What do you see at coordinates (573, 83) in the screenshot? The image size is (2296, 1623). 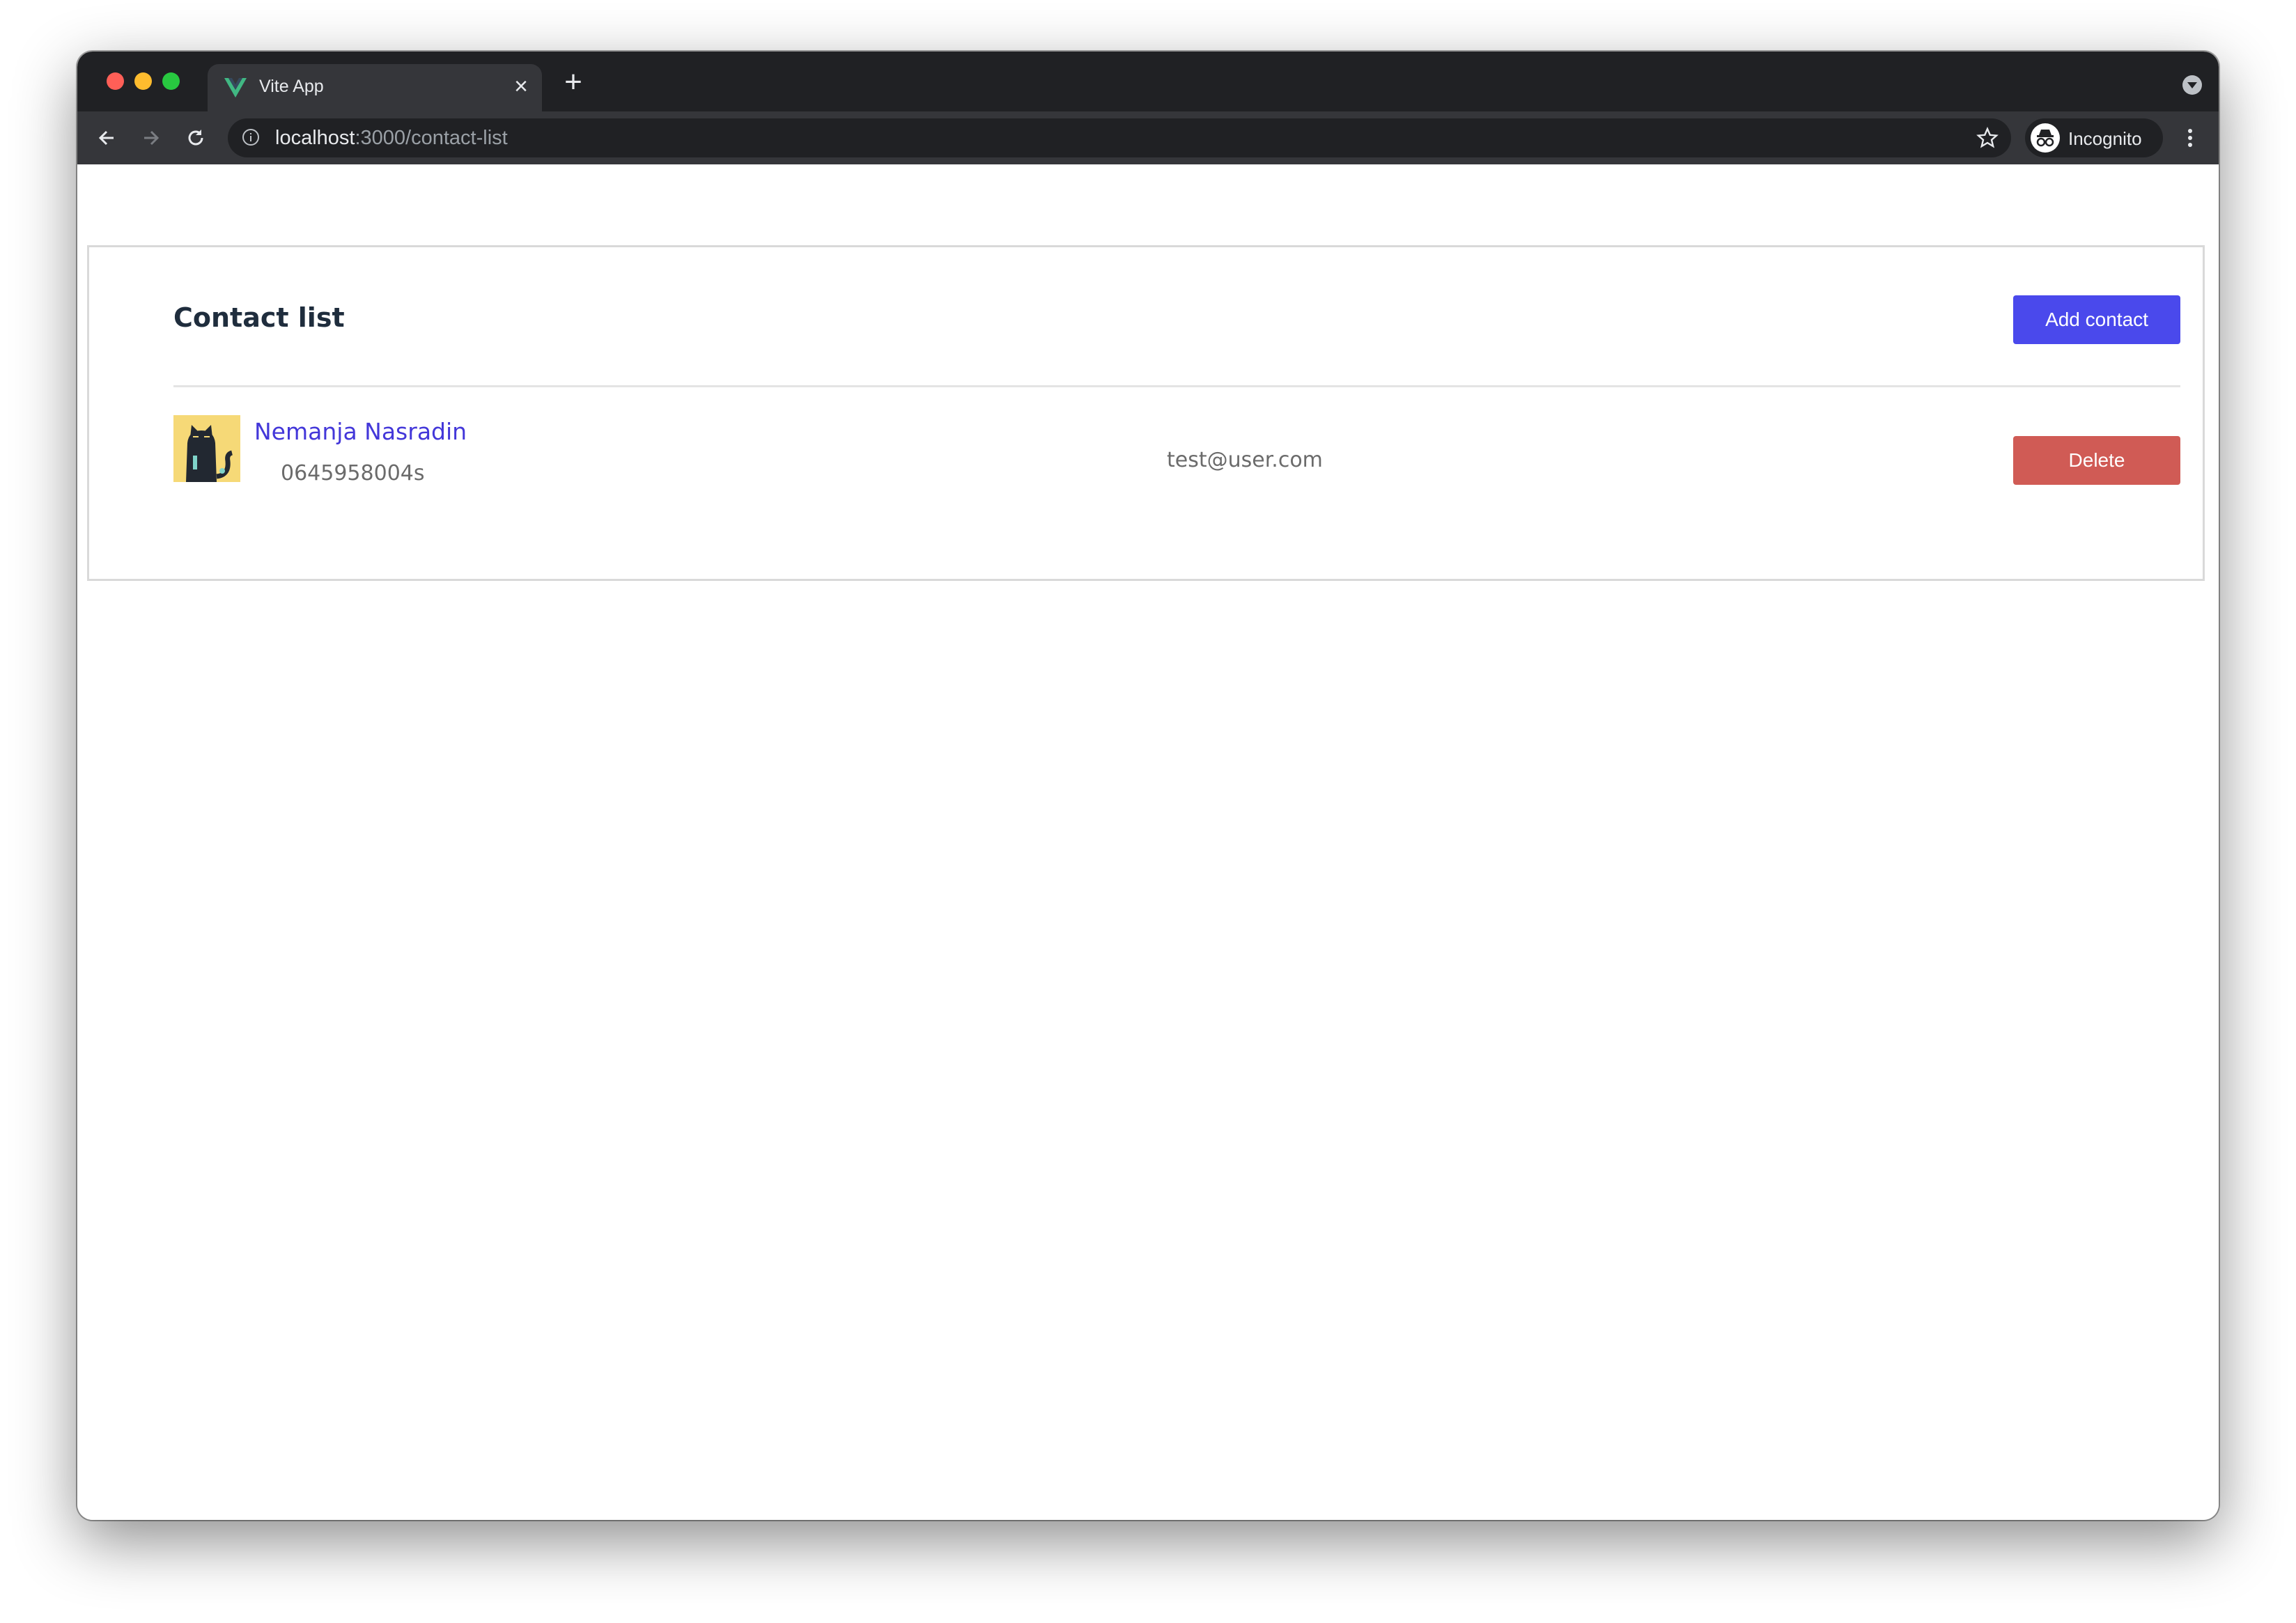 I see `plus-icon: +` at bounding box center [573, 83].